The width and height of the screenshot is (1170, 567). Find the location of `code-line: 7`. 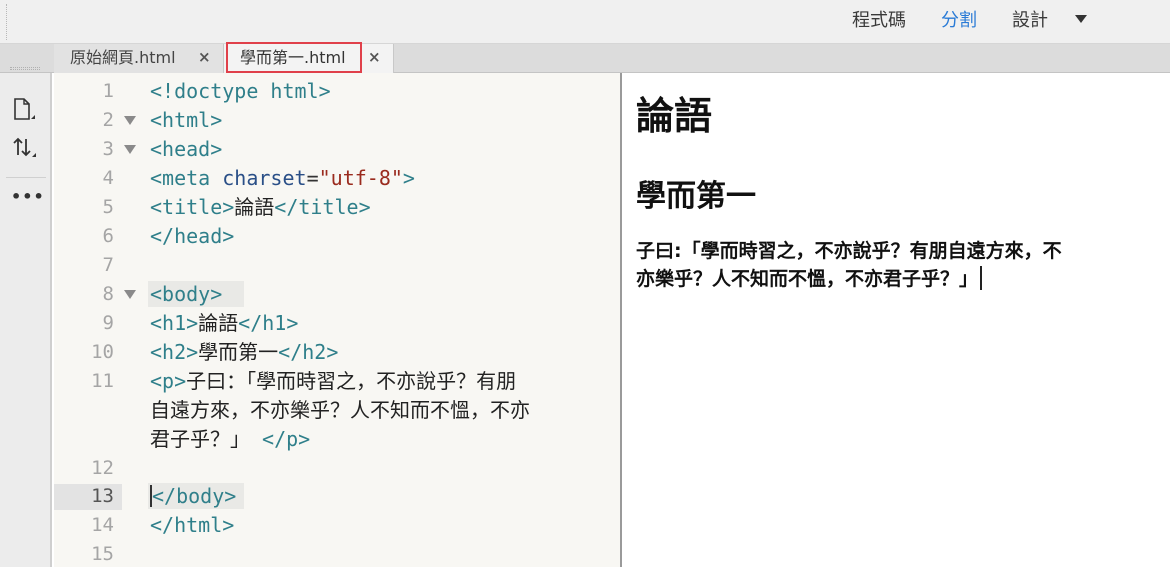

code-line: 7 is located at coordinates (337, 265).